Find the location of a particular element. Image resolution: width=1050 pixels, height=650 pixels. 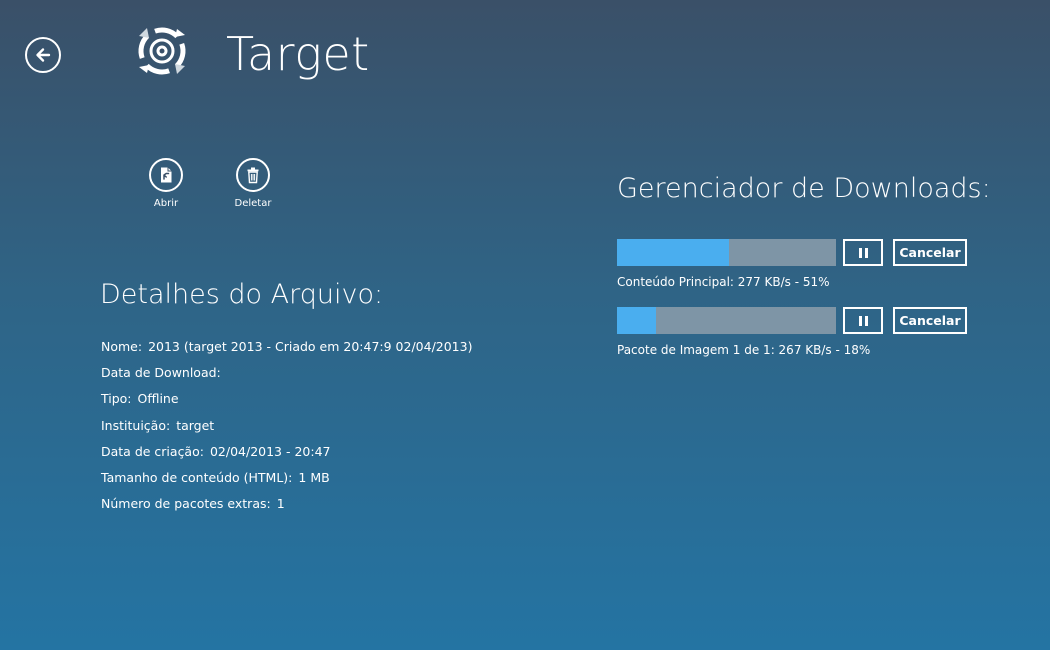

detail-row-type: Tipo: Offline is located at coordinates (286, 403).